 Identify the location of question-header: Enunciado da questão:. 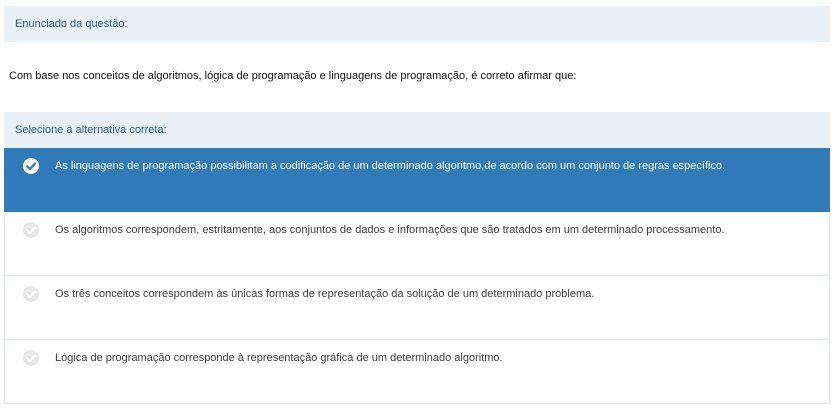
(417, 24).